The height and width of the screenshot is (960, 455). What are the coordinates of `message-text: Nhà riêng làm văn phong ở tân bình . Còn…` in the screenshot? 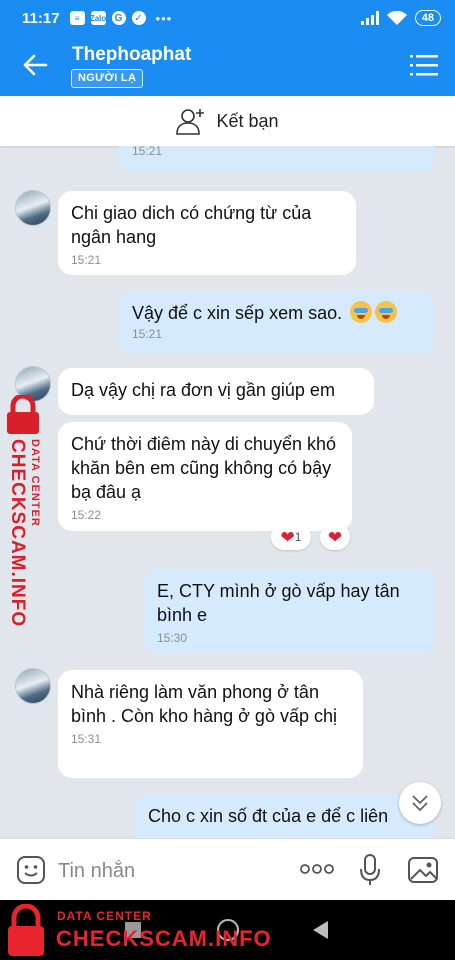 It's located at (204, 704).